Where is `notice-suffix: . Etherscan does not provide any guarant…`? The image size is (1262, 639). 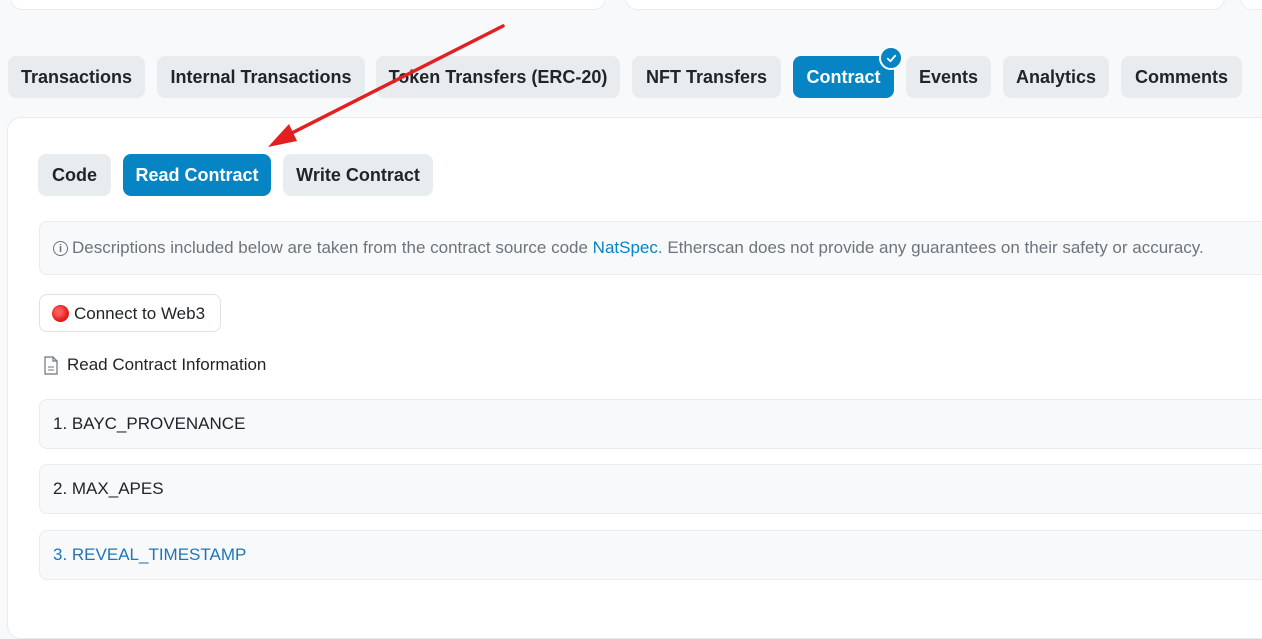
notice-suffix: . Etherscan does not provide any guarant… is located at coordinates (930, 247).